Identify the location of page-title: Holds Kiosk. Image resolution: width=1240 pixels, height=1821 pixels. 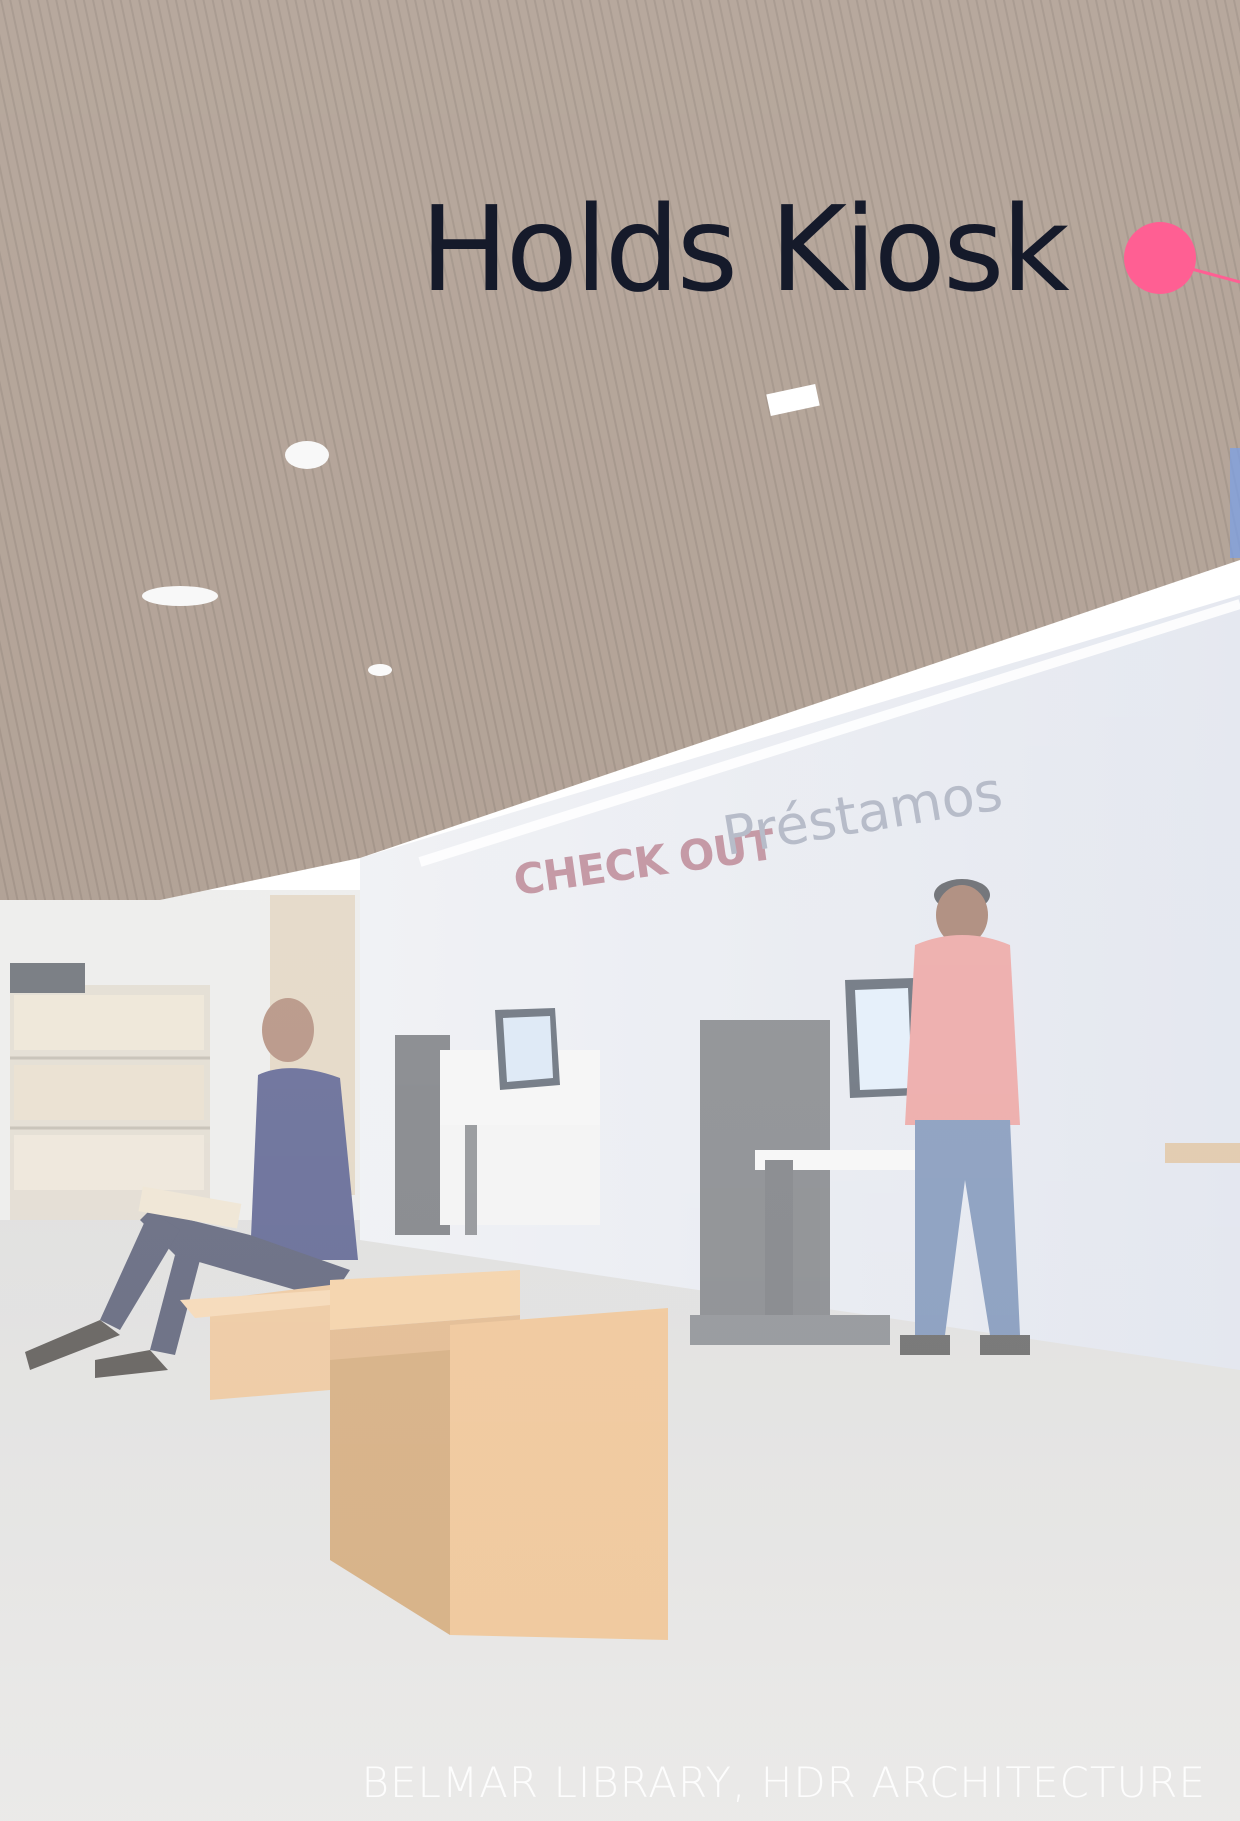
(745, 249).